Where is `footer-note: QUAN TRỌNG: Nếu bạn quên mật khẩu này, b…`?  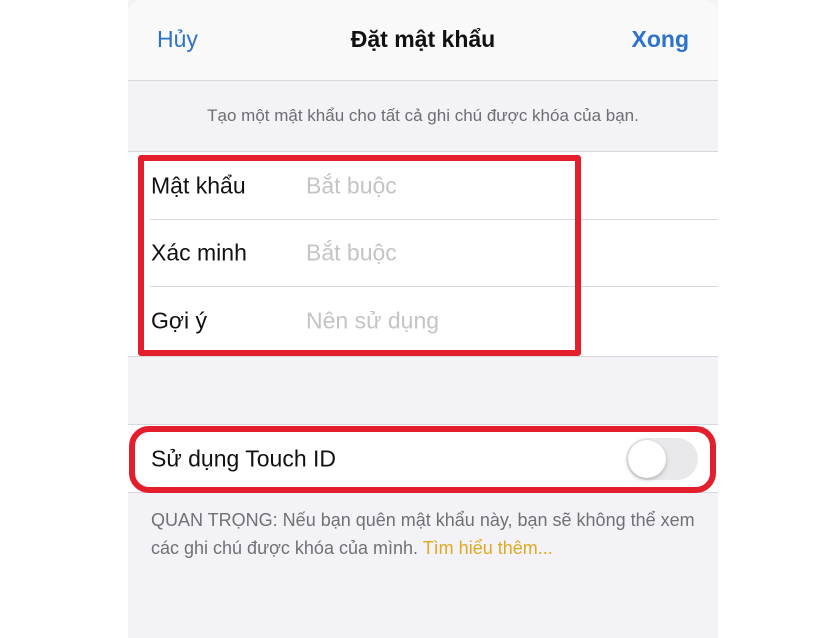 footer-note: QUAN TRỌNG: Nếu bạn quên mật khẩu này, b… is located at coordinates (426, 534).